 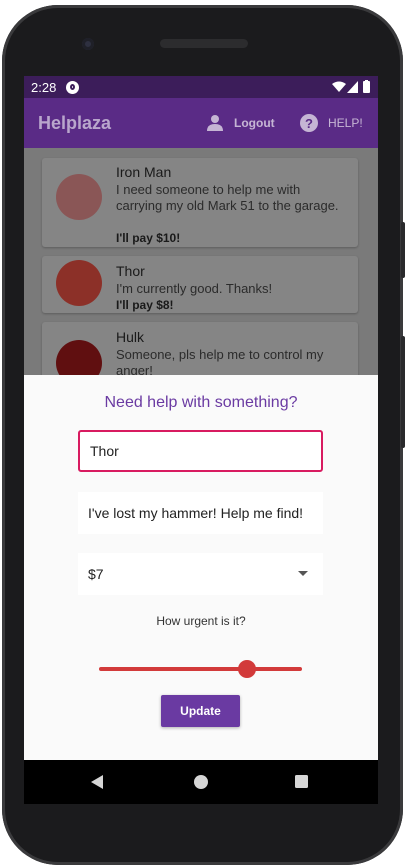 What do you see at coordinates (194, 288) in the screenshot?
I see `request-message: I'm currently good. Thanks!` at bounding box center [194, 288].